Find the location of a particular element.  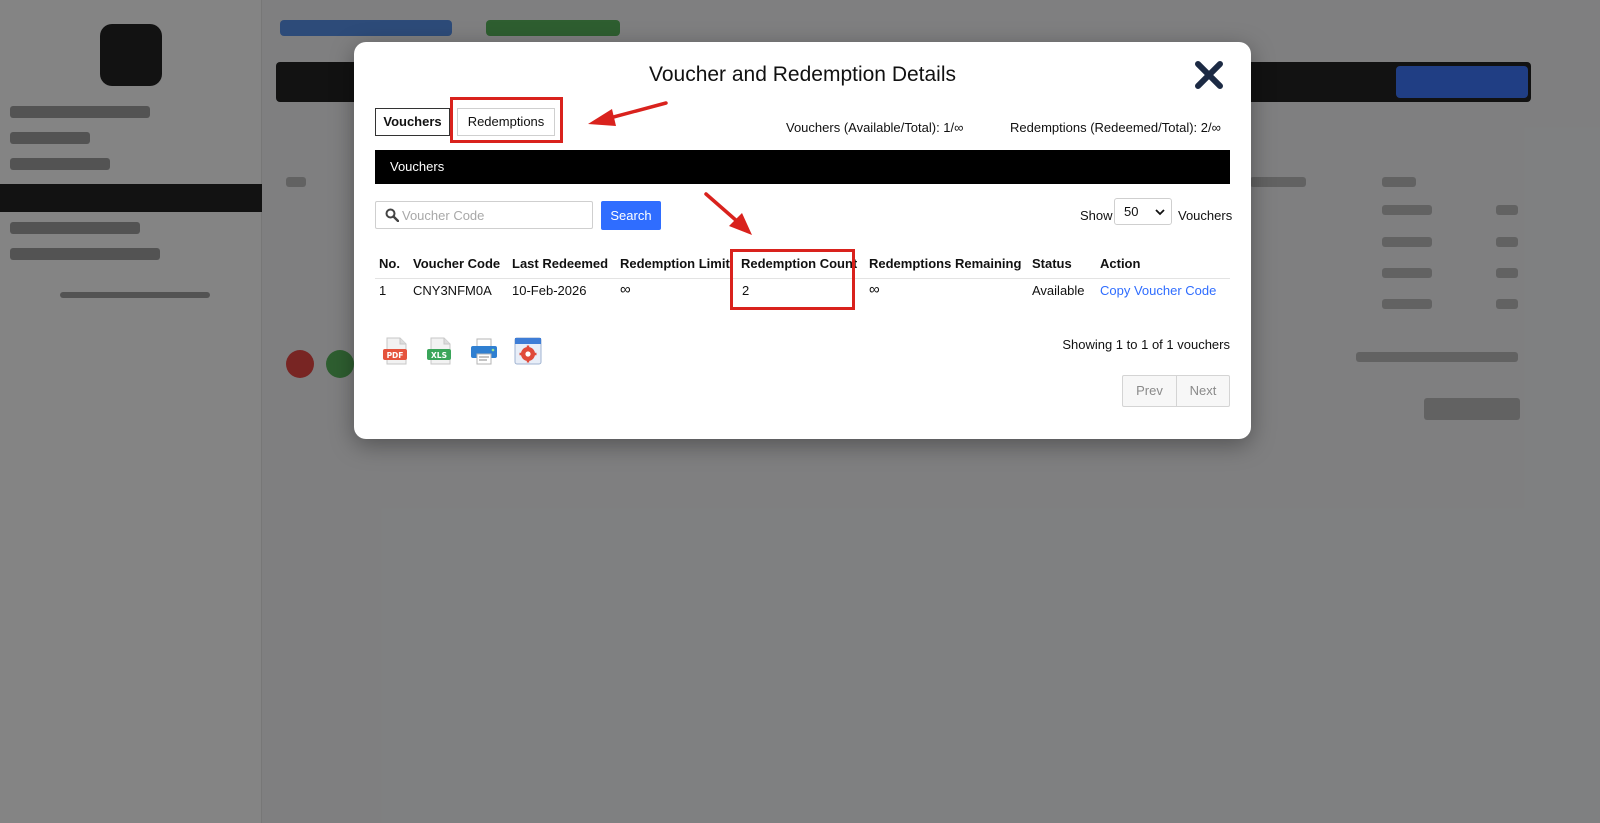

show-suffix-label: Vouchers is located at coordinates (1205, 215).